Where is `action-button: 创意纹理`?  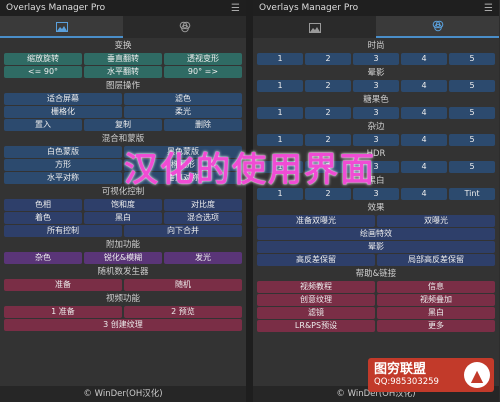
action-button: 创意纹理 is located at coordinates (316, 300).